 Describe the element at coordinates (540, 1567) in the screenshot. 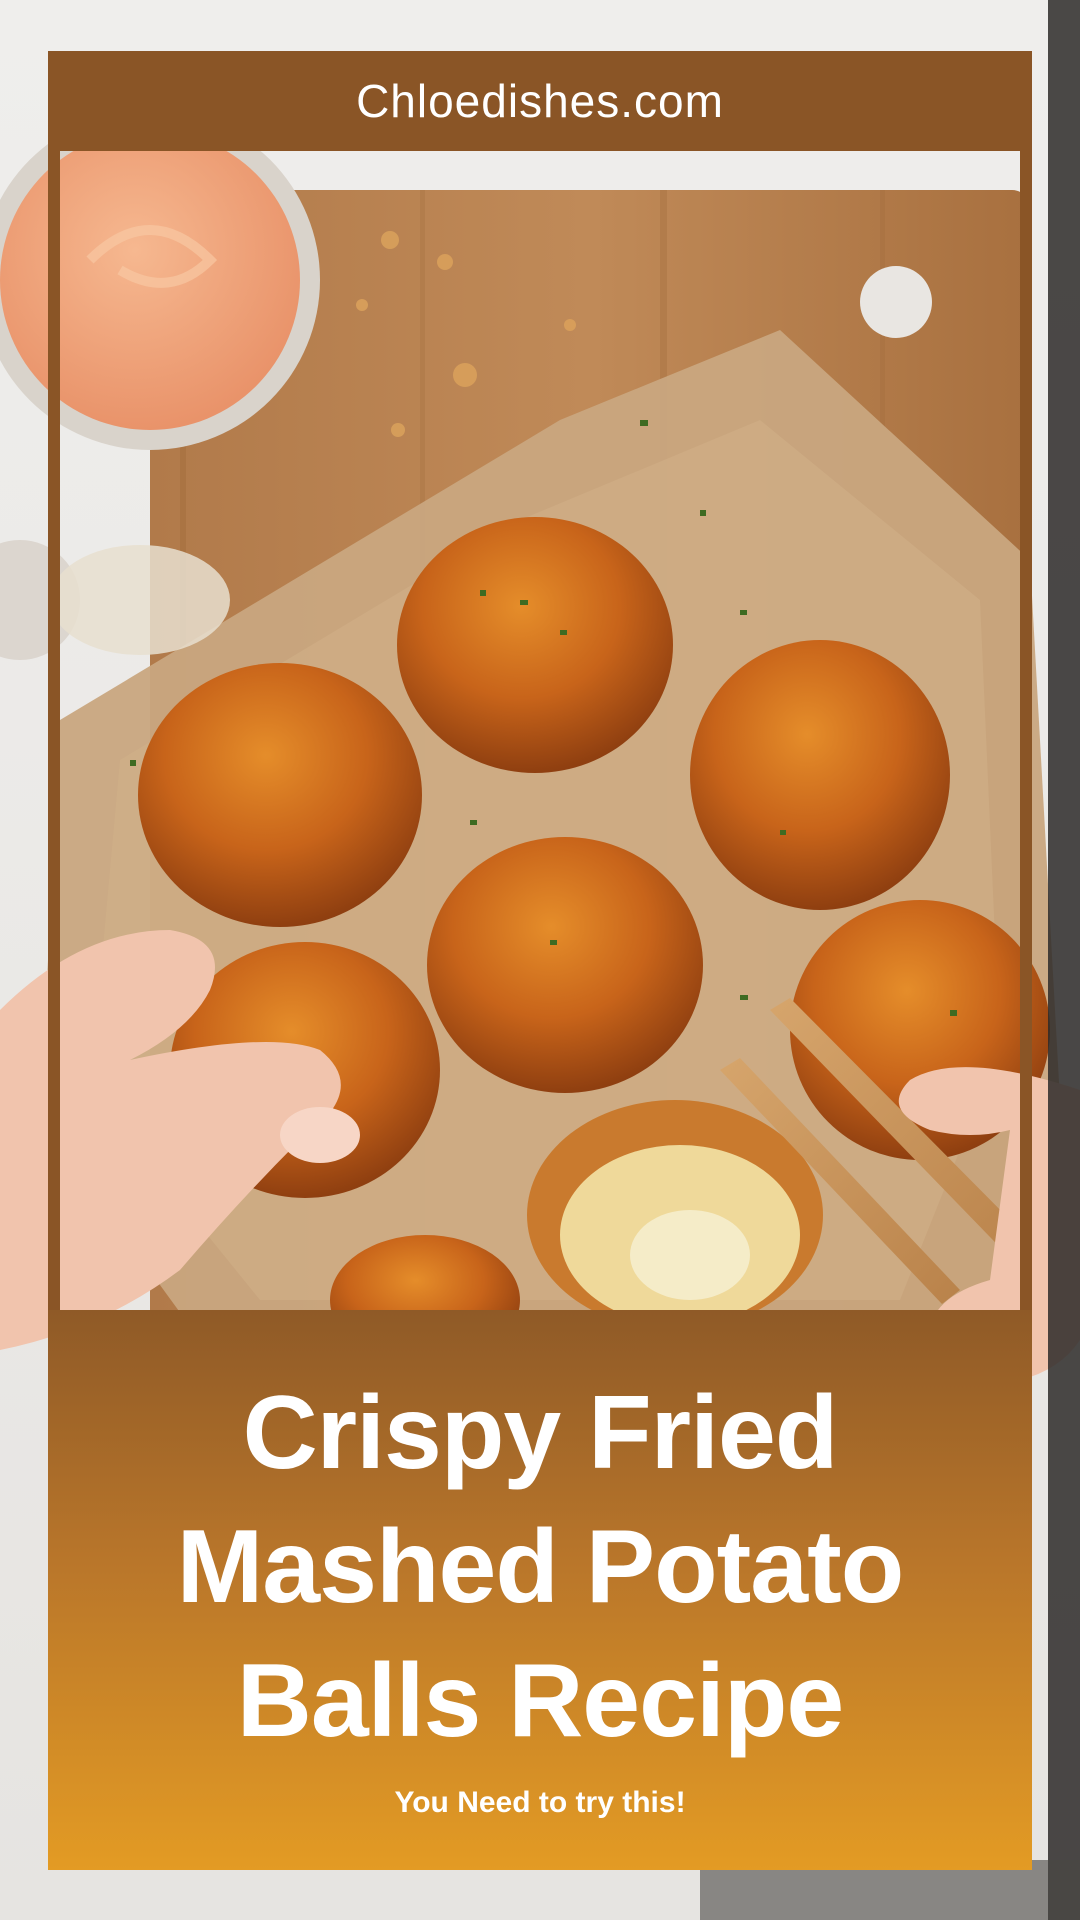

I see `recipe-title: Crispy Fried Mashed Potato Balls Recipe` at that location.